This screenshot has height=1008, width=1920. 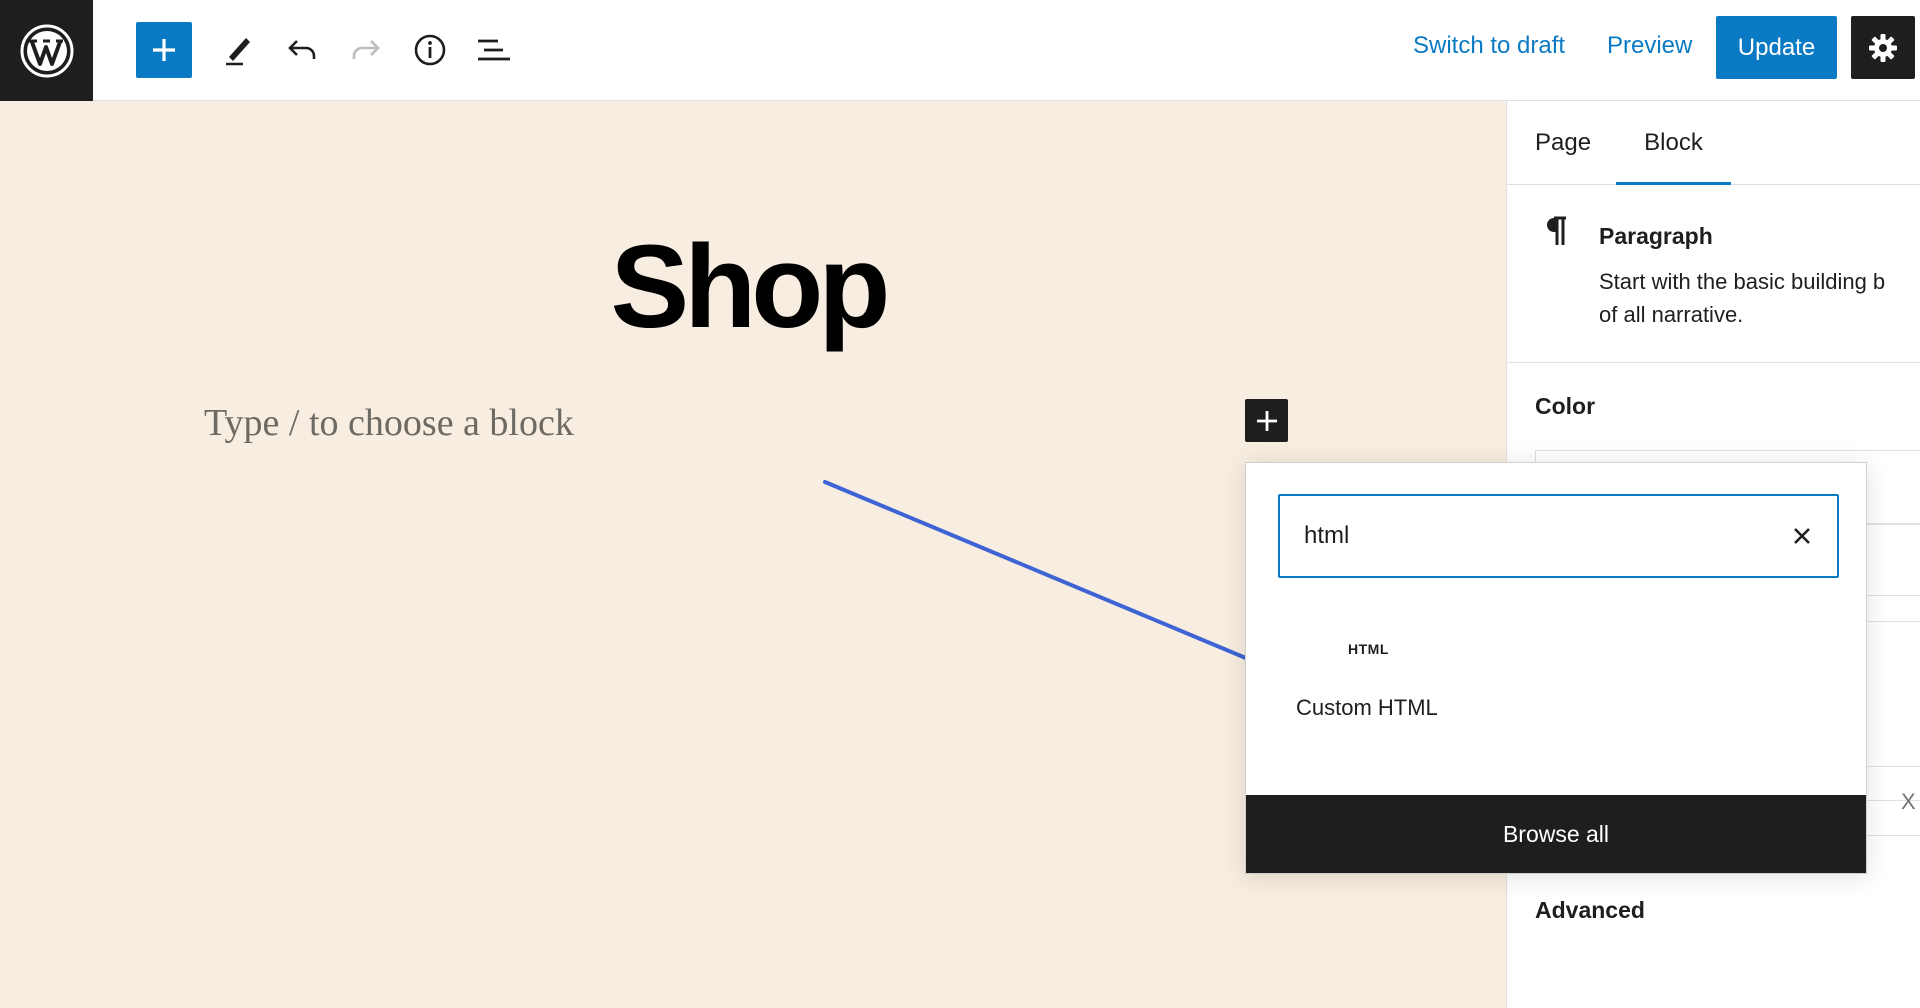 I want to click on html-icon: HTML, so click(x=1368, y=649).